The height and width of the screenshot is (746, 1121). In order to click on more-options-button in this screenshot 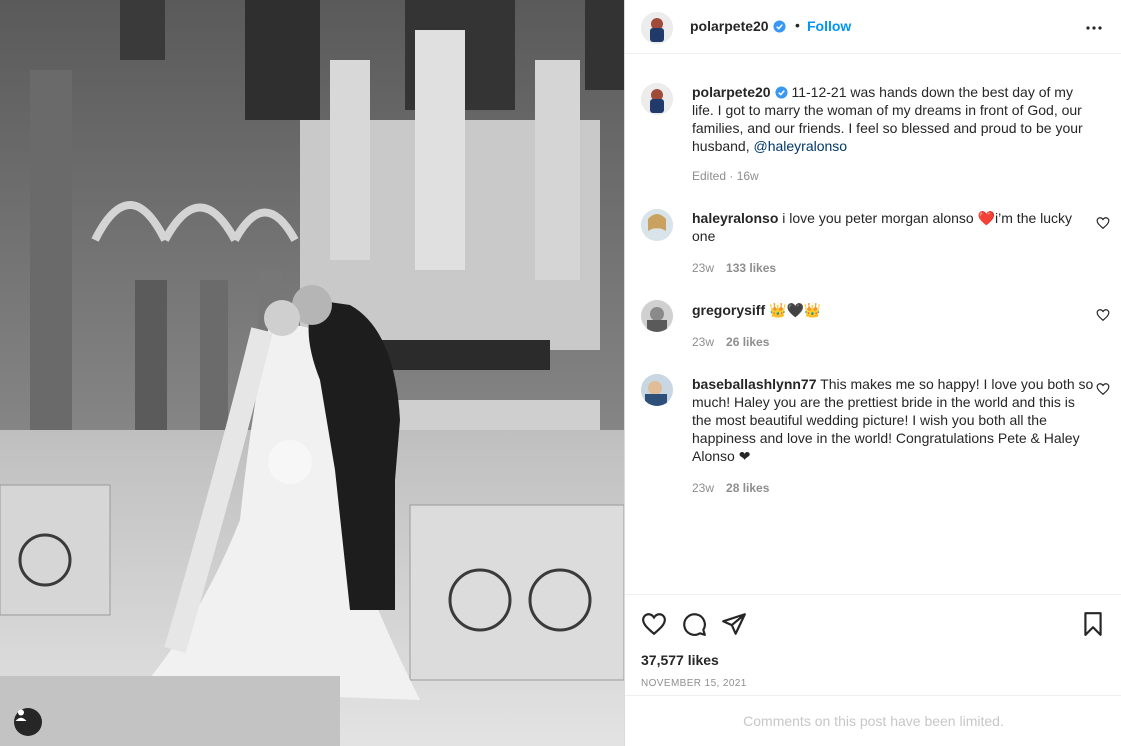, I will do `click(1094, 28)`.